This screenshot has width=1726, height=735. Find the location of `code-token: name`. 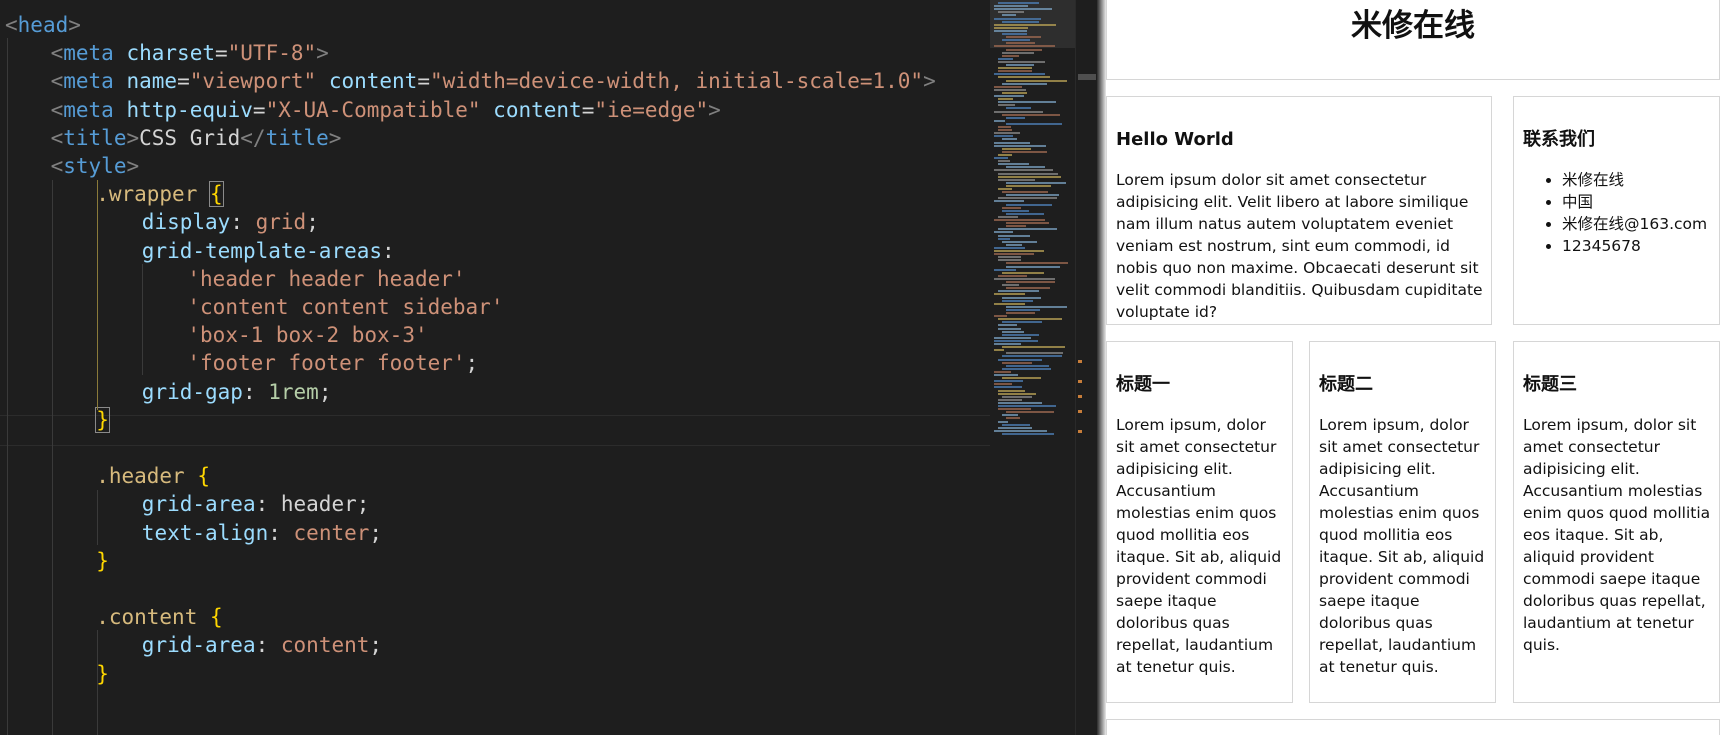

code-token: name is located at coordinates (152, 81).